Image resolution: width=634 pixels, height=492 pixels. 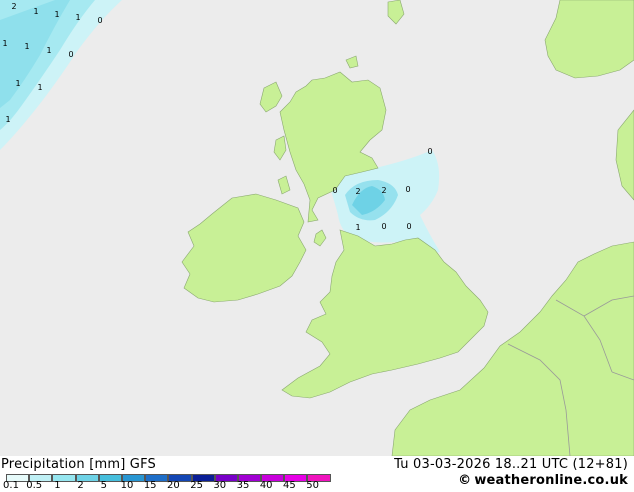 I want to click on map-title: Precipitation [mm] GFS, so click(x=78, y=464).